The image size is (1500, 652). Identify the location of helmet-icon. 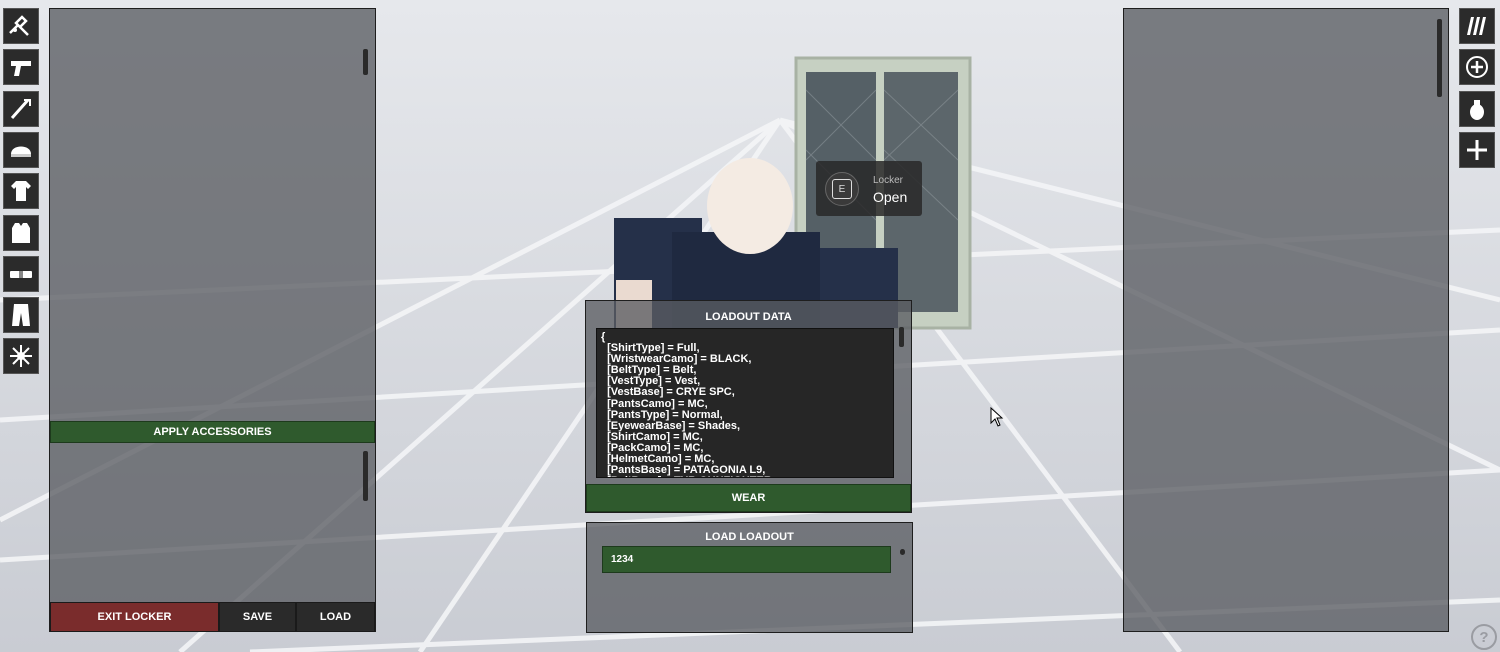
(21, 151).